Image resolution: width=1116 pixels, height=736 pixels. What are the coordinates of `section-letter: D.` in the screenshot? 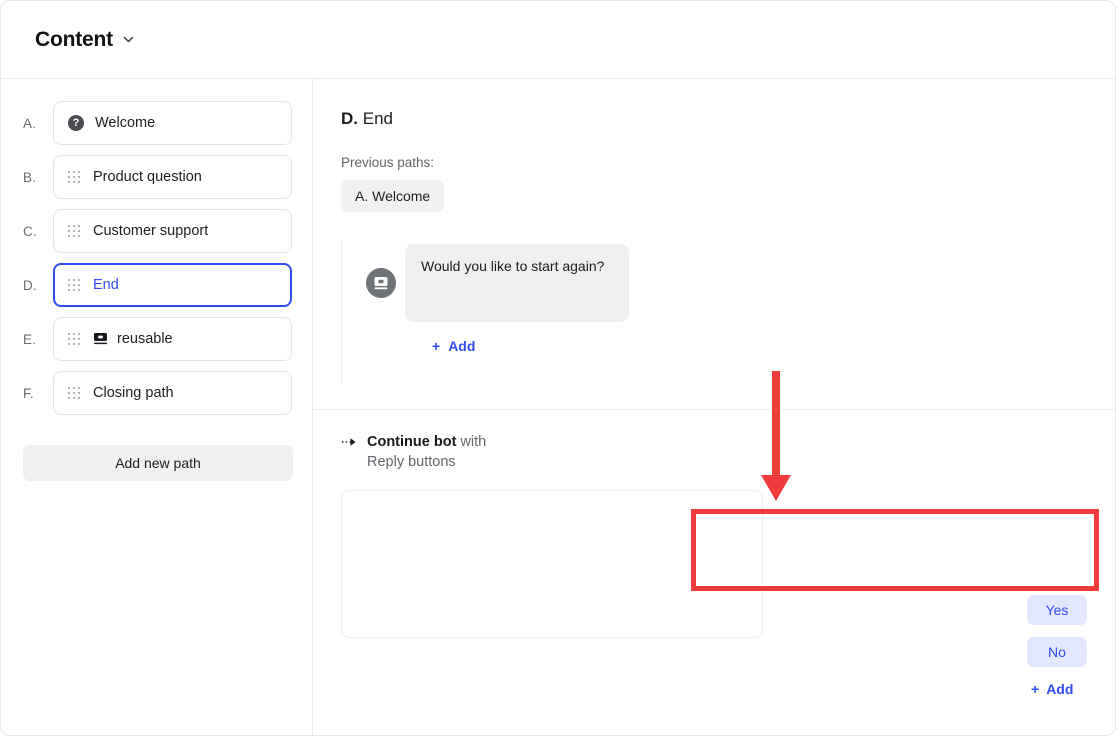 It's located at (349, 118).